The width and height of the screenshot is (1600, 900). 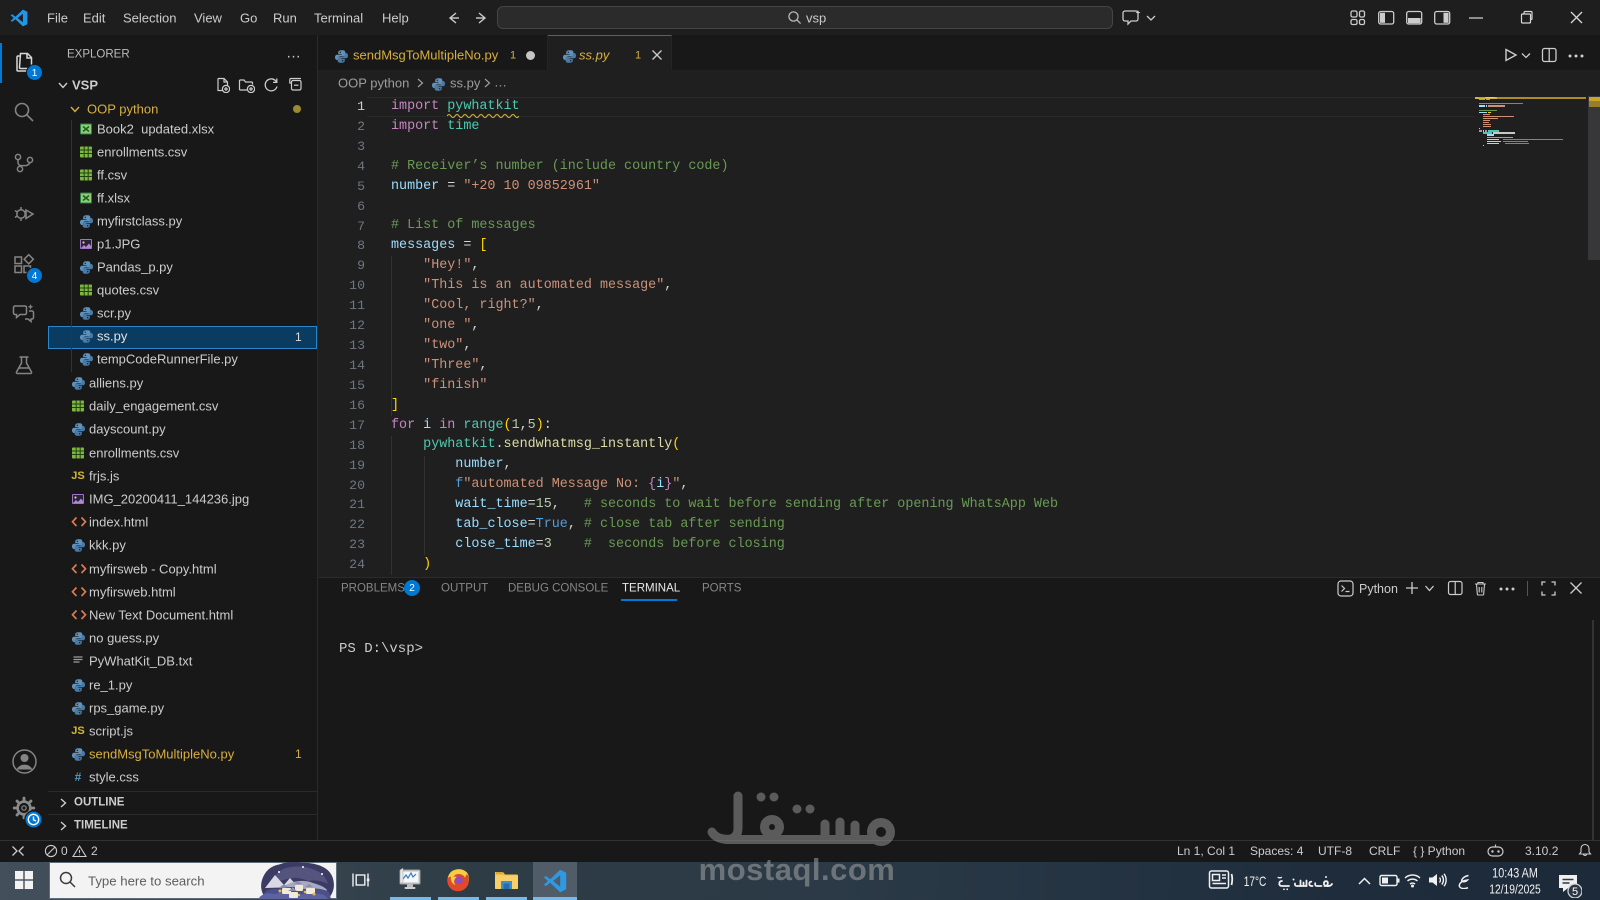 What do you see at coordinates (35, 73) in the screenshot?
I see `svg-text: 1` at bounding box center [35, 73].